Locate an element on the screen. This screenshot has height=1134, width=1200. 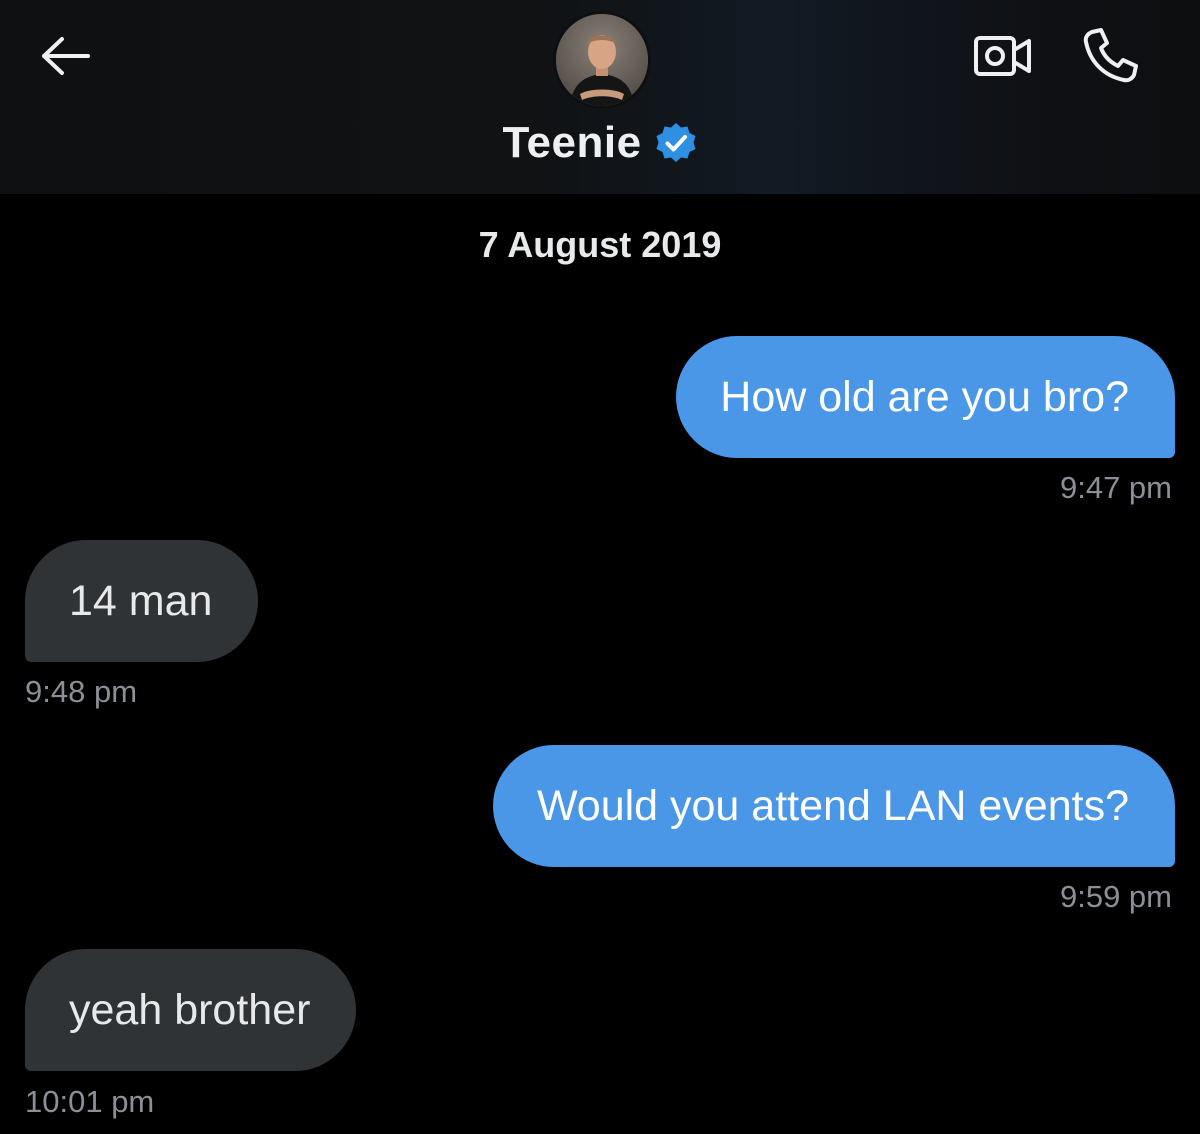
message-bubble-incoming: 14 man is located at coordinates (142, 601).